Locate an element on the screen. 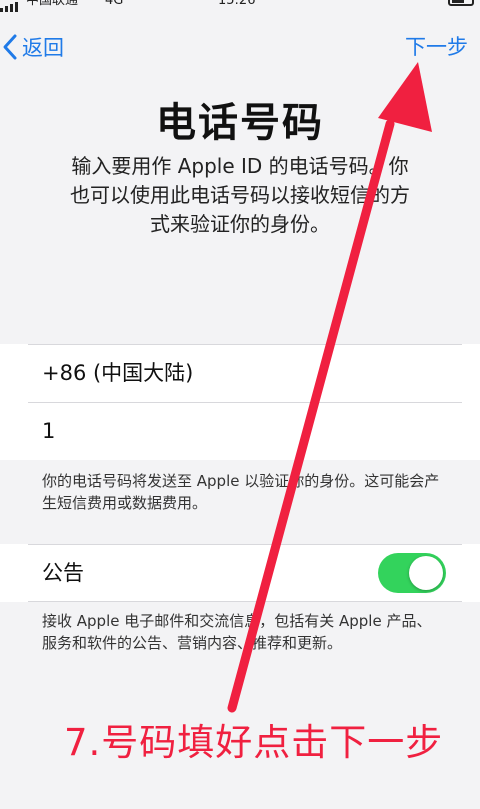  chevron-left-icon is located at coordinates (10, 47).